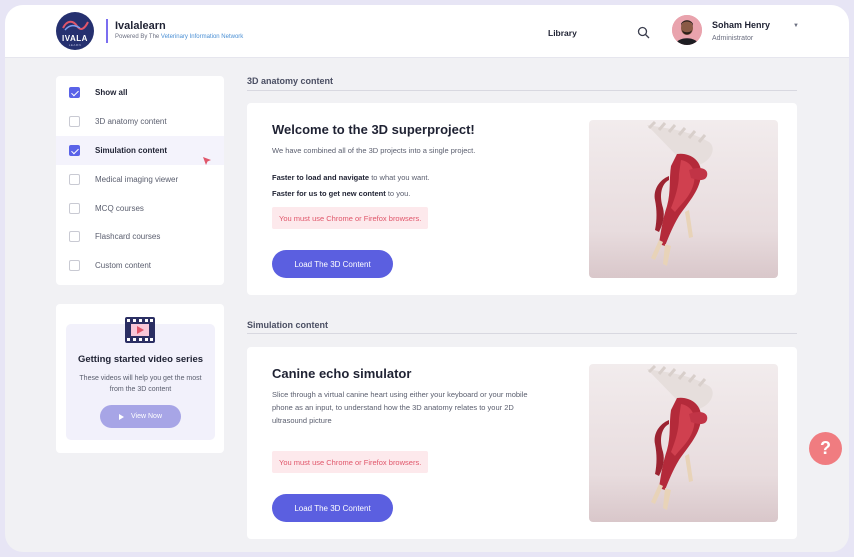 The width and height of the screenshot is (854, 557). I want to click on feature-rest: to you., so click(398, 193).